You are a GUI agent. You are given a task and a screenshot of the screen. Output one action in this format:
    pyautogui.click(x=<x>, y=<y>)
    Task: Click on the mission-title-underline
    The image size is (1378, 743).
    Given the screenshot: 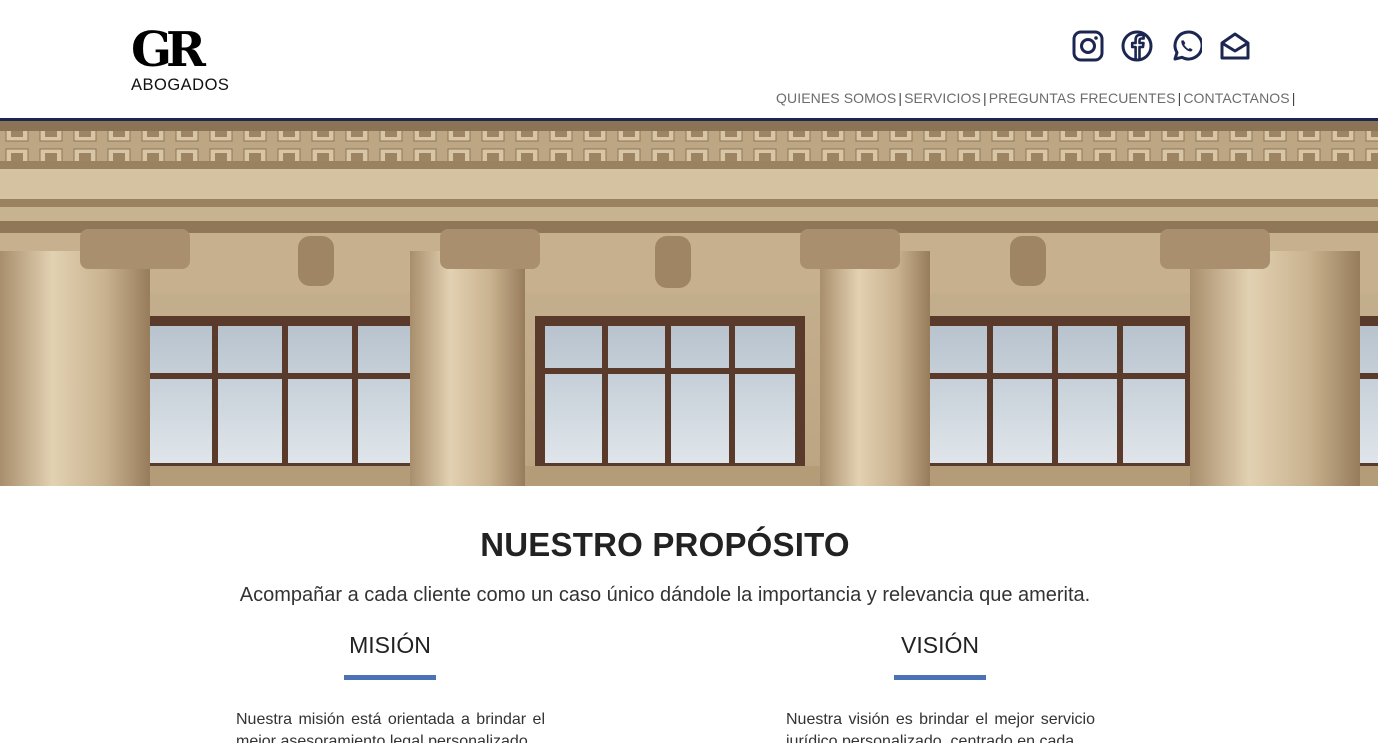 What is the action you would take?
    pyautogui.click(x=390, y=677)
    